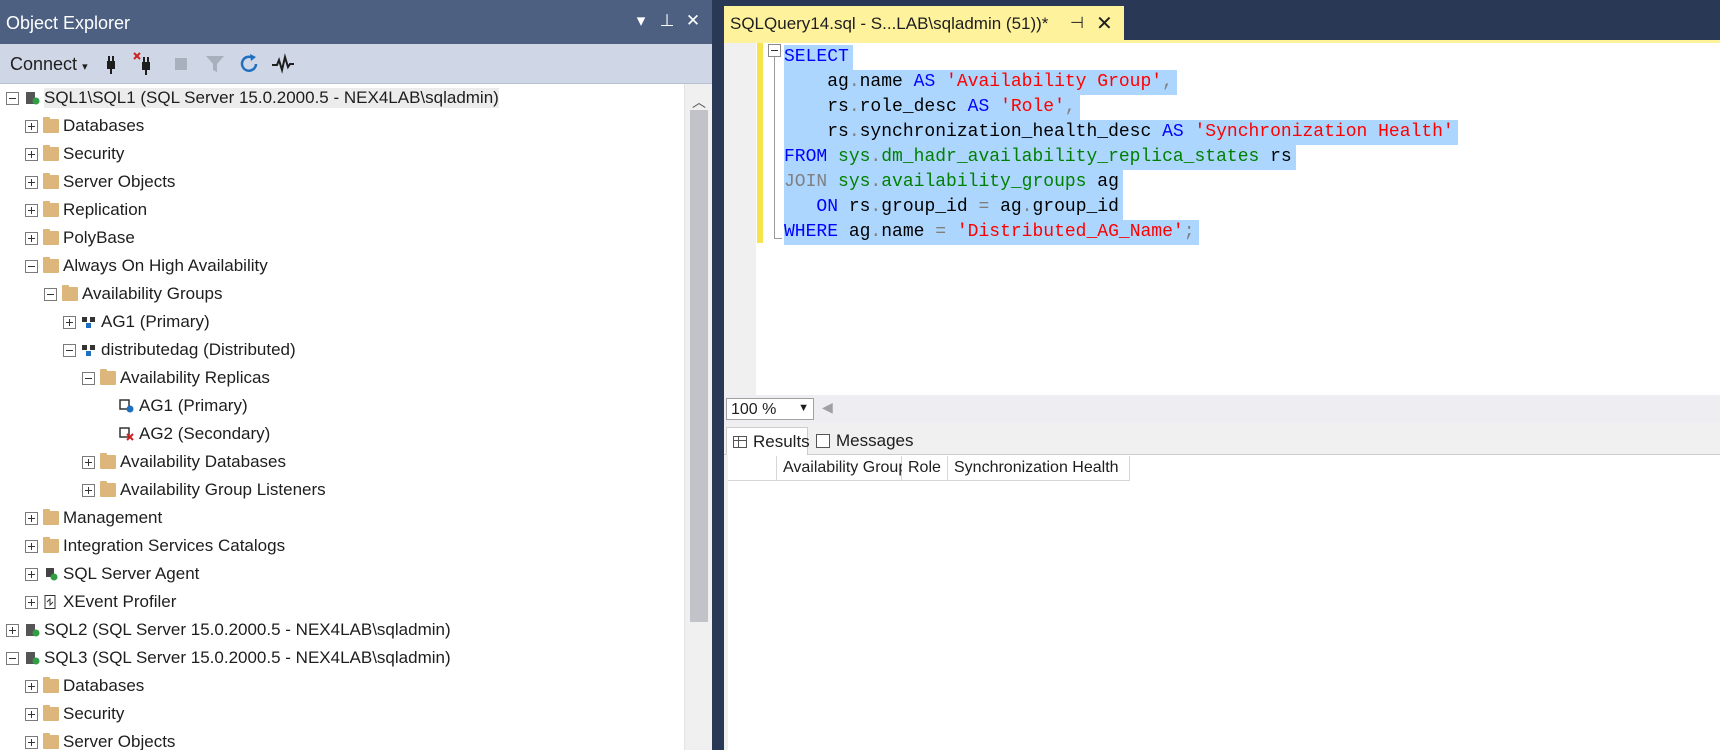 The image size is (1720, 750). I want to click on tree-node: Management, so click(342, 519).